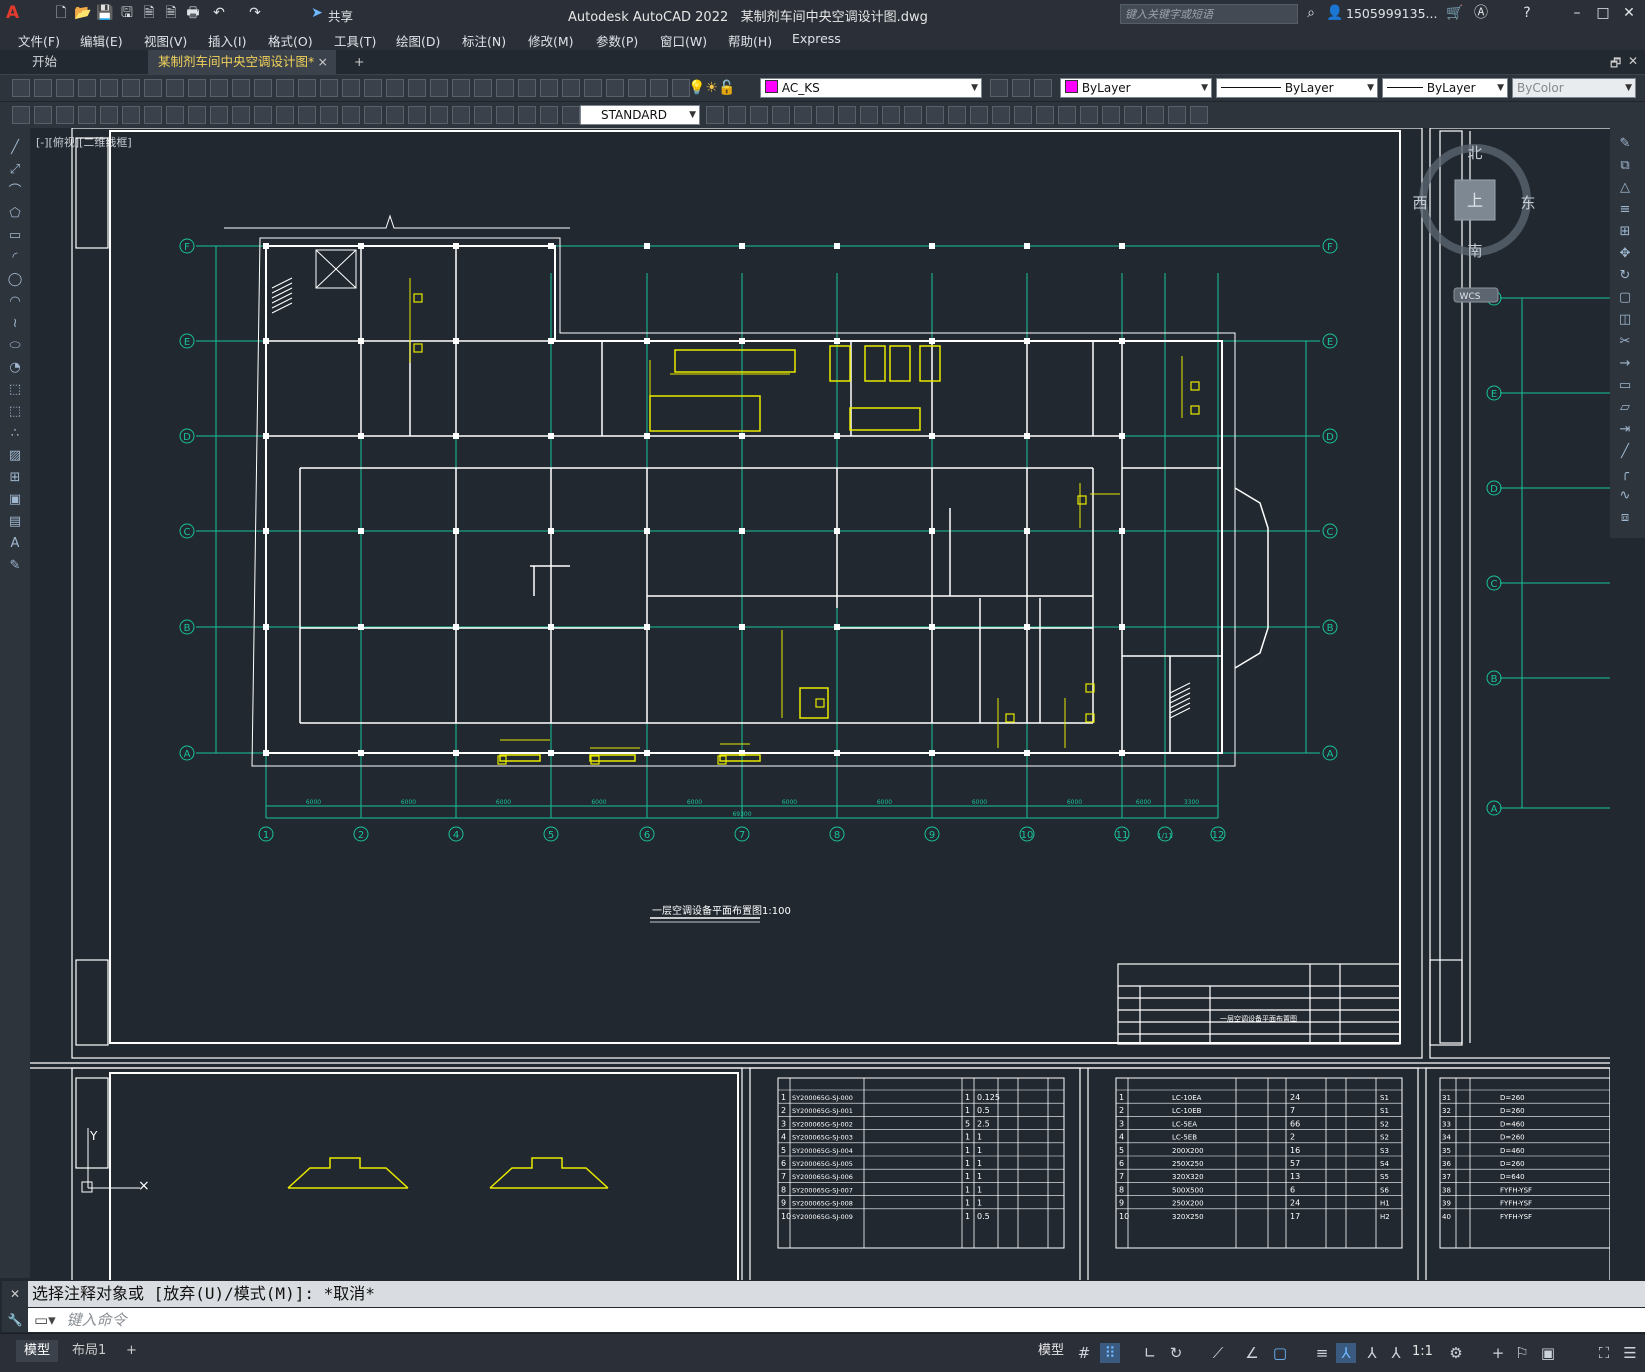 The width and height of the screenshot is (1645, 1372). Describe the element at coordinates (96, 1320) in the screenshot. I see `command-input: 键入命令` at that location.